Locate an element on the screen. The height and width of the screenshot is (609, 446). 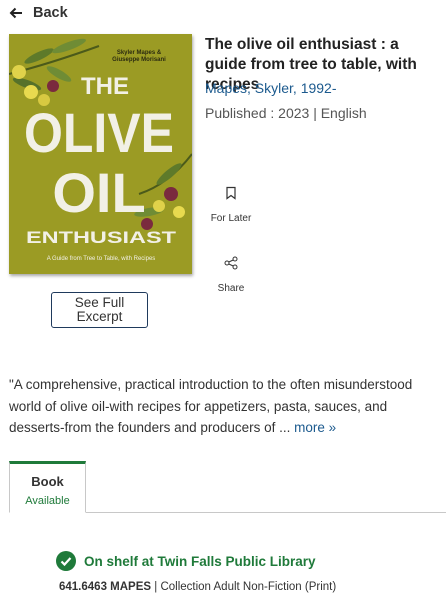
collection-info: | Collection Adult Non-Fiction (Print) is located at coordinates (244, 587).